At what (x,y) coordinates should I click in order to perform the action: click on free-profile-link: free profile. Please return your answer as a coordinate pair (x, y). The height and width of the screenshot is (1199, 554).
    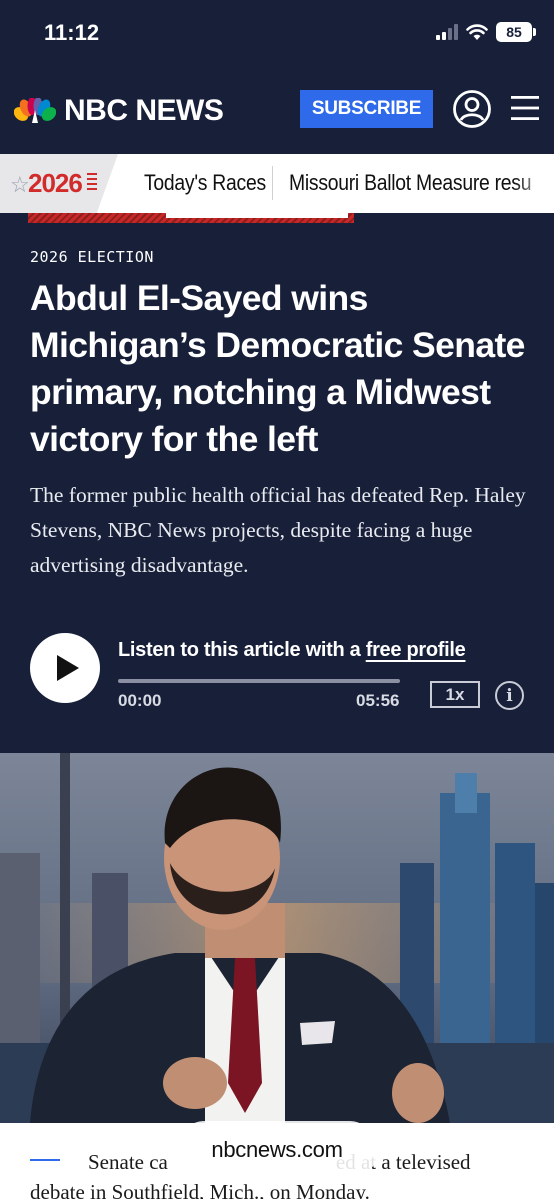
    Looking at the image, I should click on (416, 650).